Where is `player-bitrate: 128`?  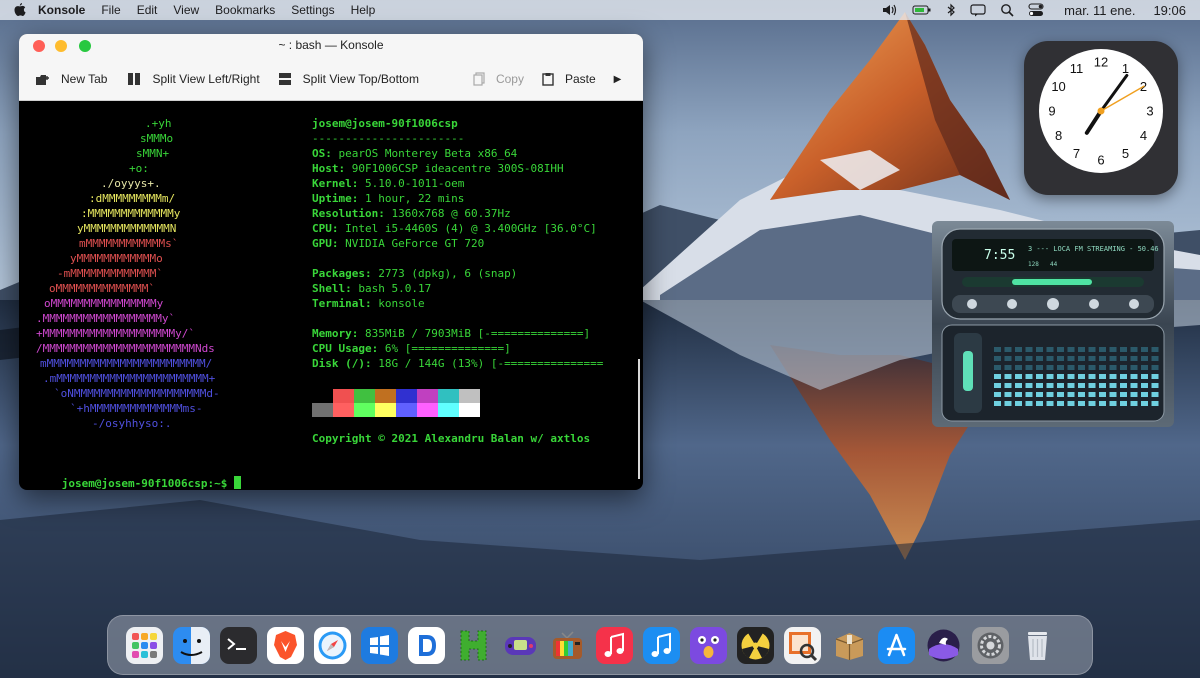
player-bitrate: 128 is located at coordinates (1033, 264).